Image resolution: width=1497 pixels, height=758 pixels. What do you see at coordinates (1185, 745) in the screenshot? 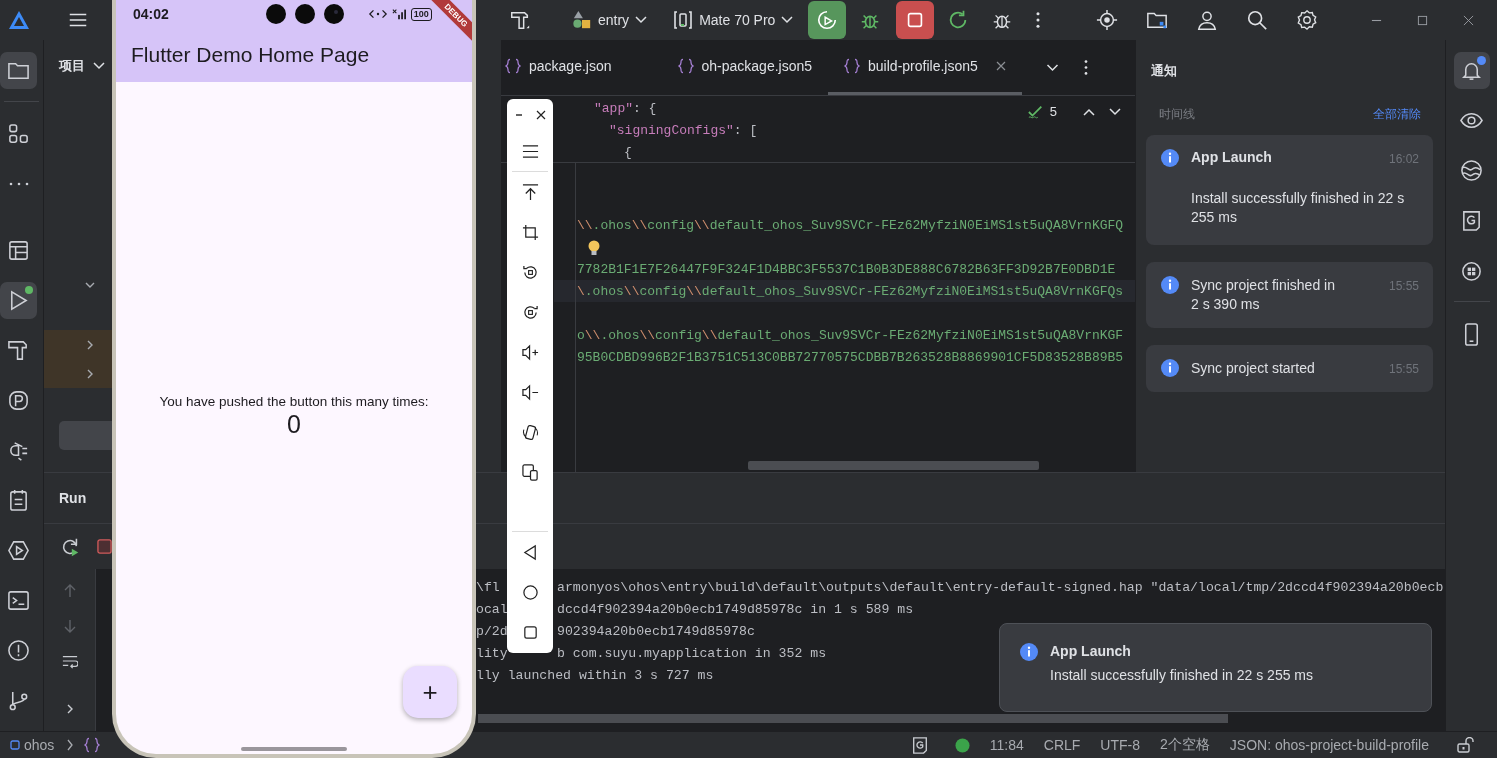
I see `indent-setting: 2个空格` at bounding box center [1185, 745].